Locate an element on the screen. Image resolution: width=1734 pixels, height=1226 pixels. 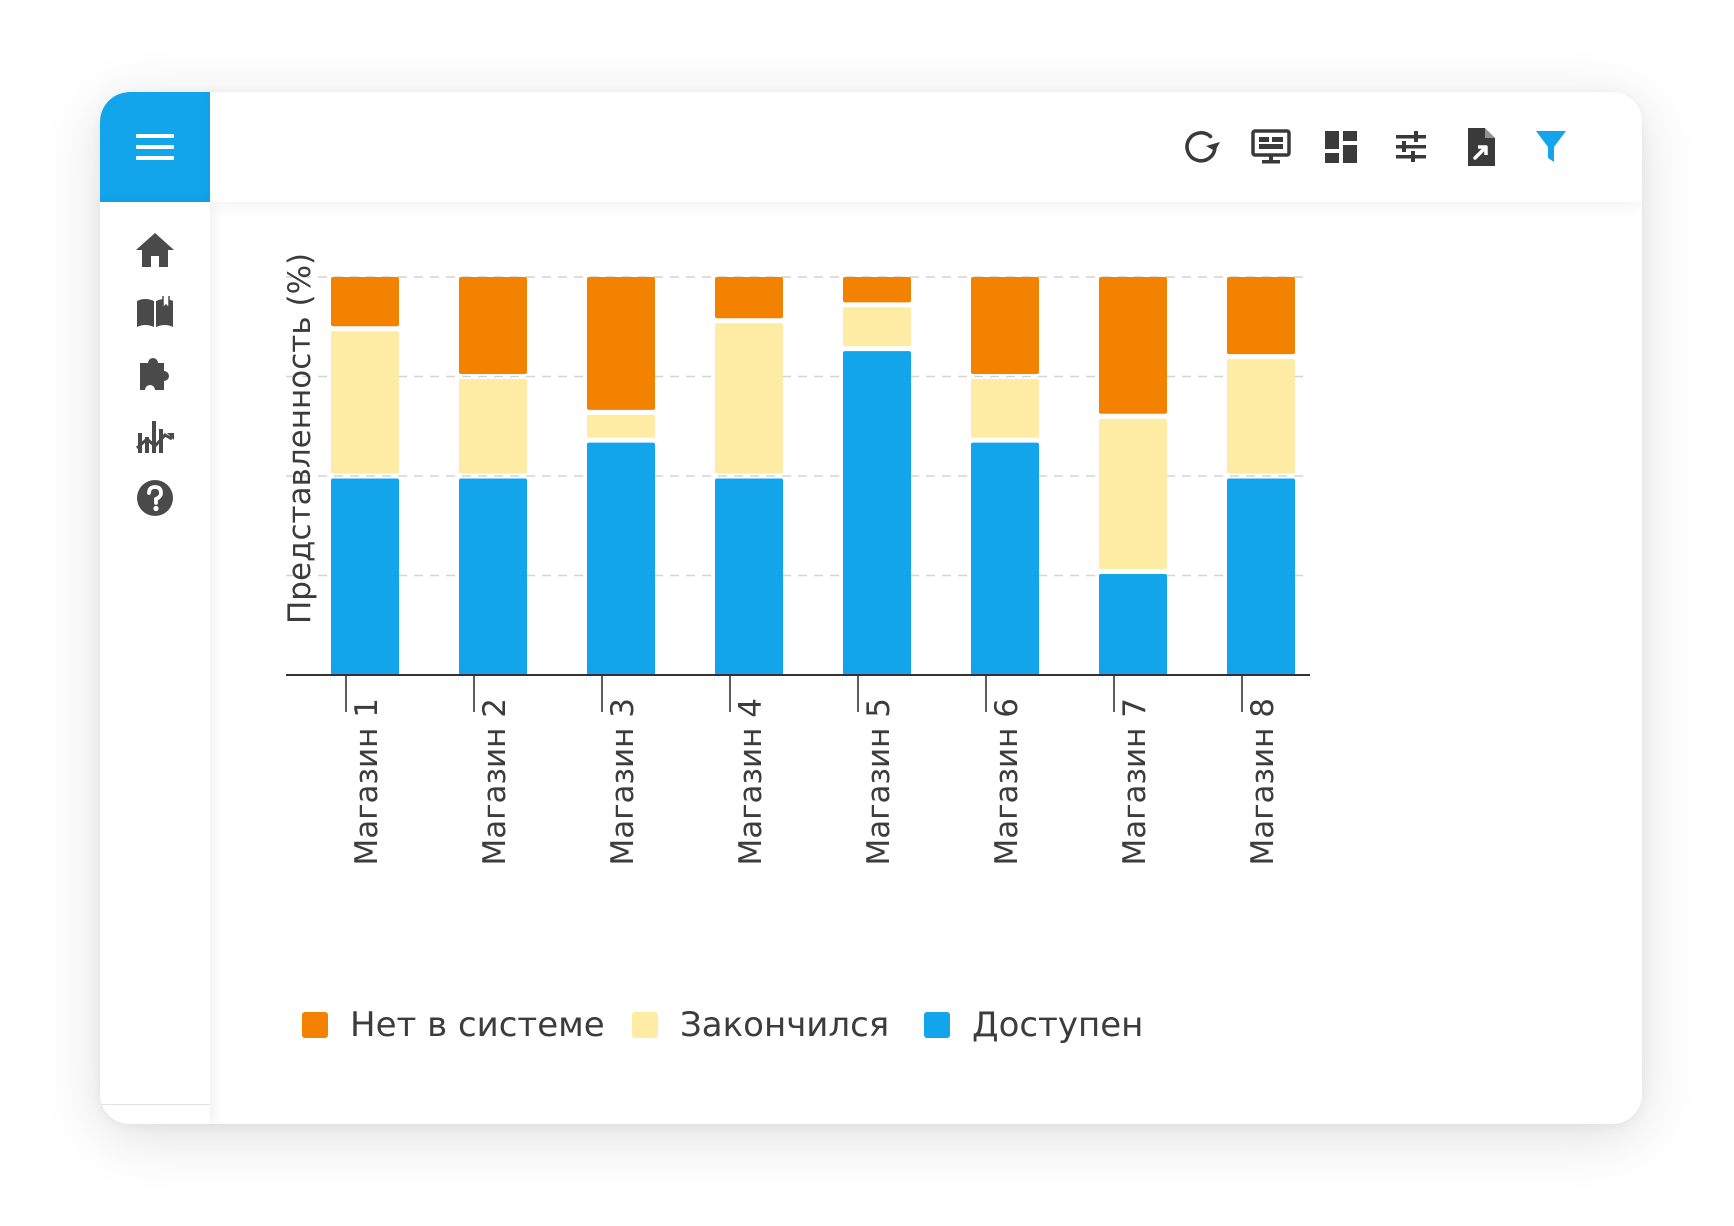
sidebar-item-home is located at coordinates (155, 250).